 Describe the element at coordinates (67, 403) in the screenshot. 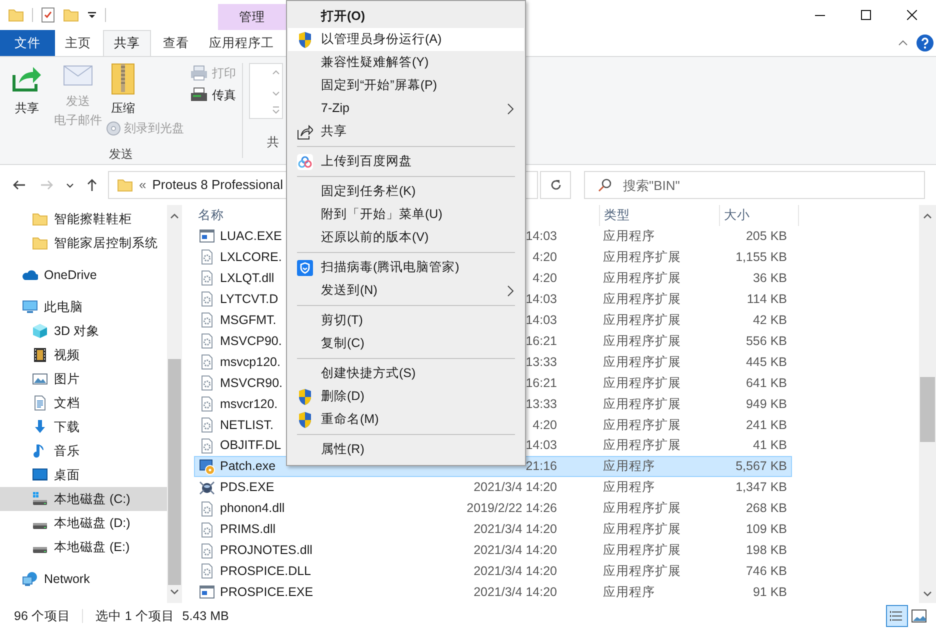

I see `nav-label: 文档` at that location.